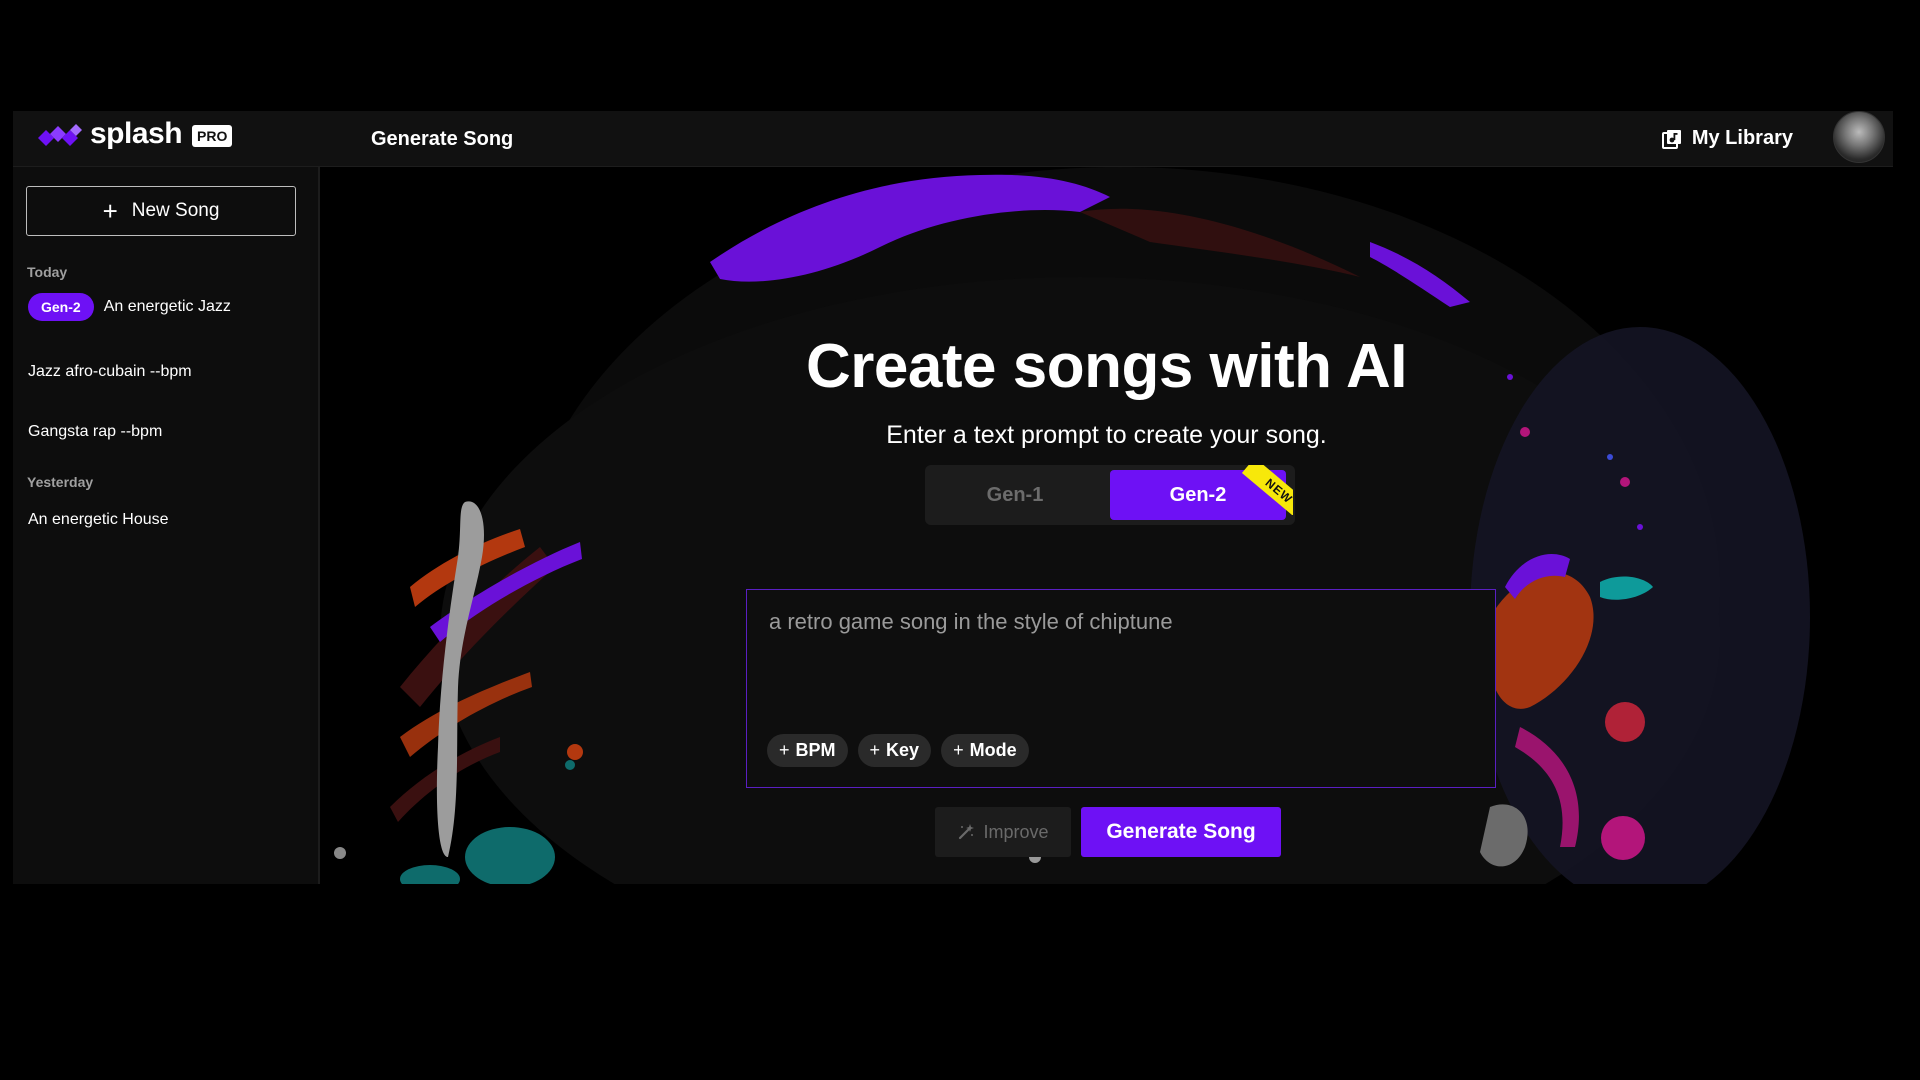 The width and height of the screenshot is (1920, 1080). I want to click on song-item: Gangsta rap --bpm, so click(95, 432).